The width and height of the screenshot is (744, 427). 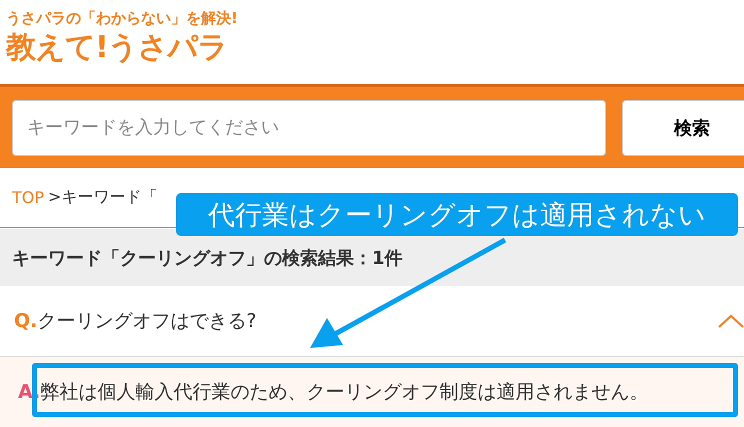 I want to click on callout-label: 代行業はクーリングオフは適用されない, so click(x=457, y=214).